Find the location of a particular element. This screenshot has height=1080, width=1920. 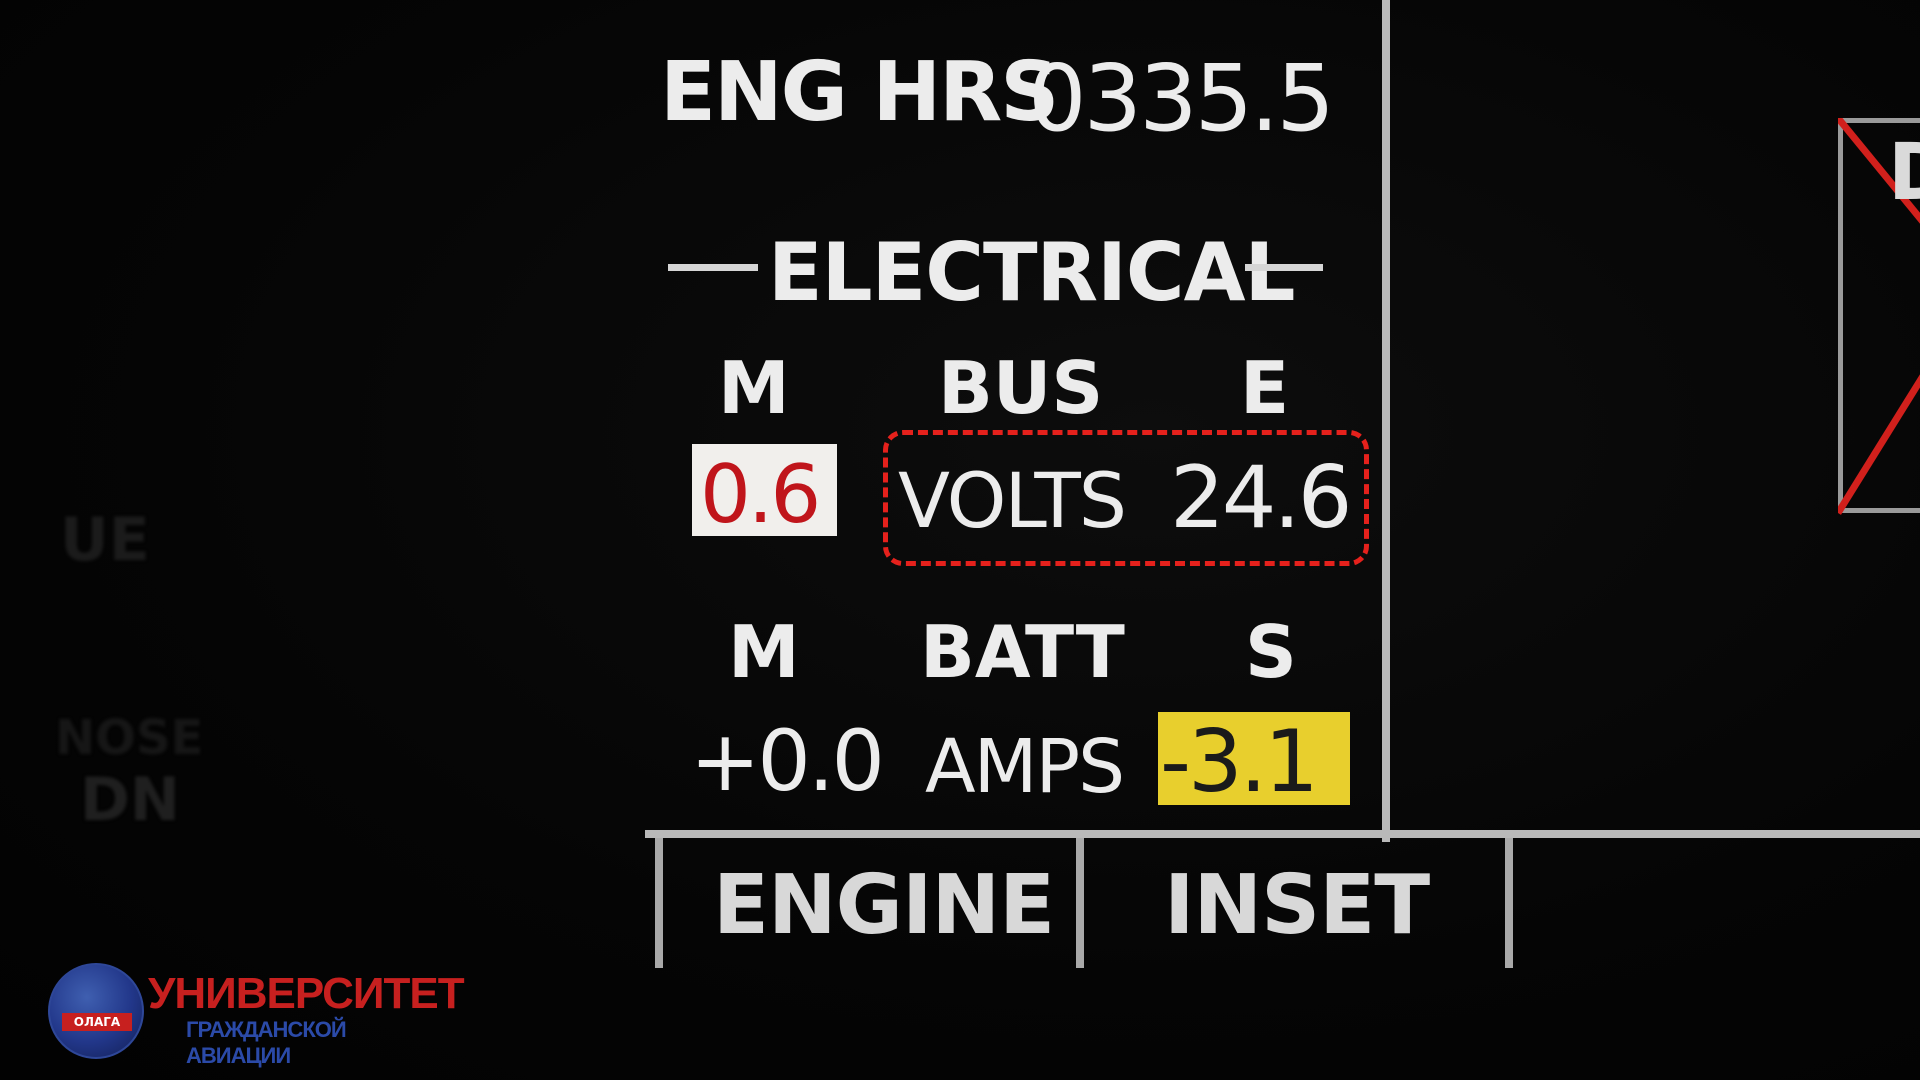

main-bus-volts-value: 0.6 is located at coordinates (760, 494).